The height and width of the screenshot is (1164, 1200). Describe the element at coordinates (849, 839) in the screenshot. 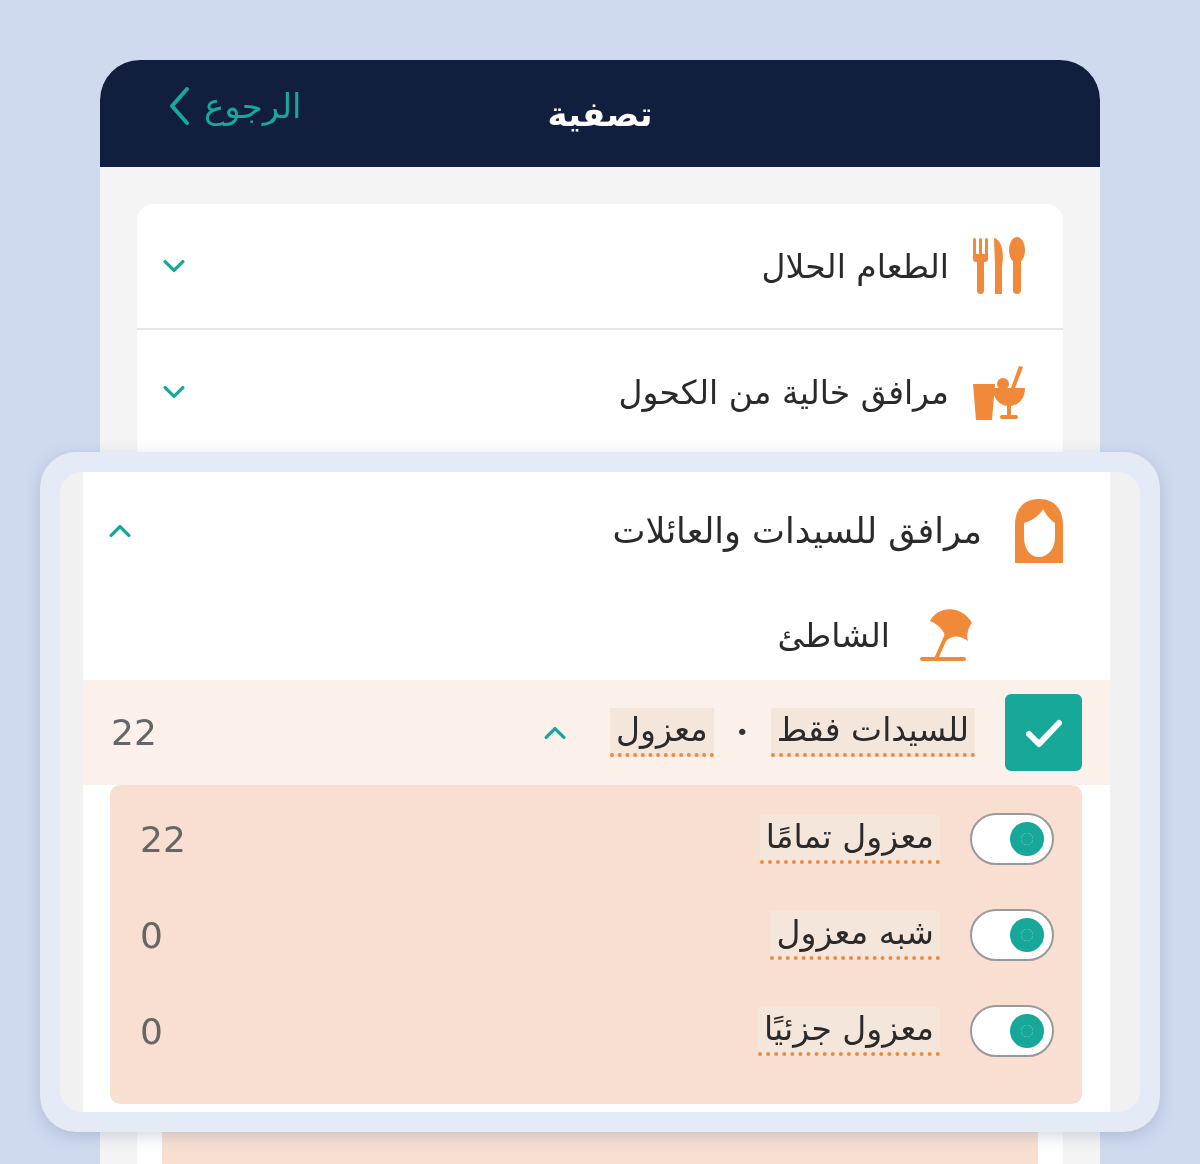

I see `option-tag: معزول تمامًا` at that location.